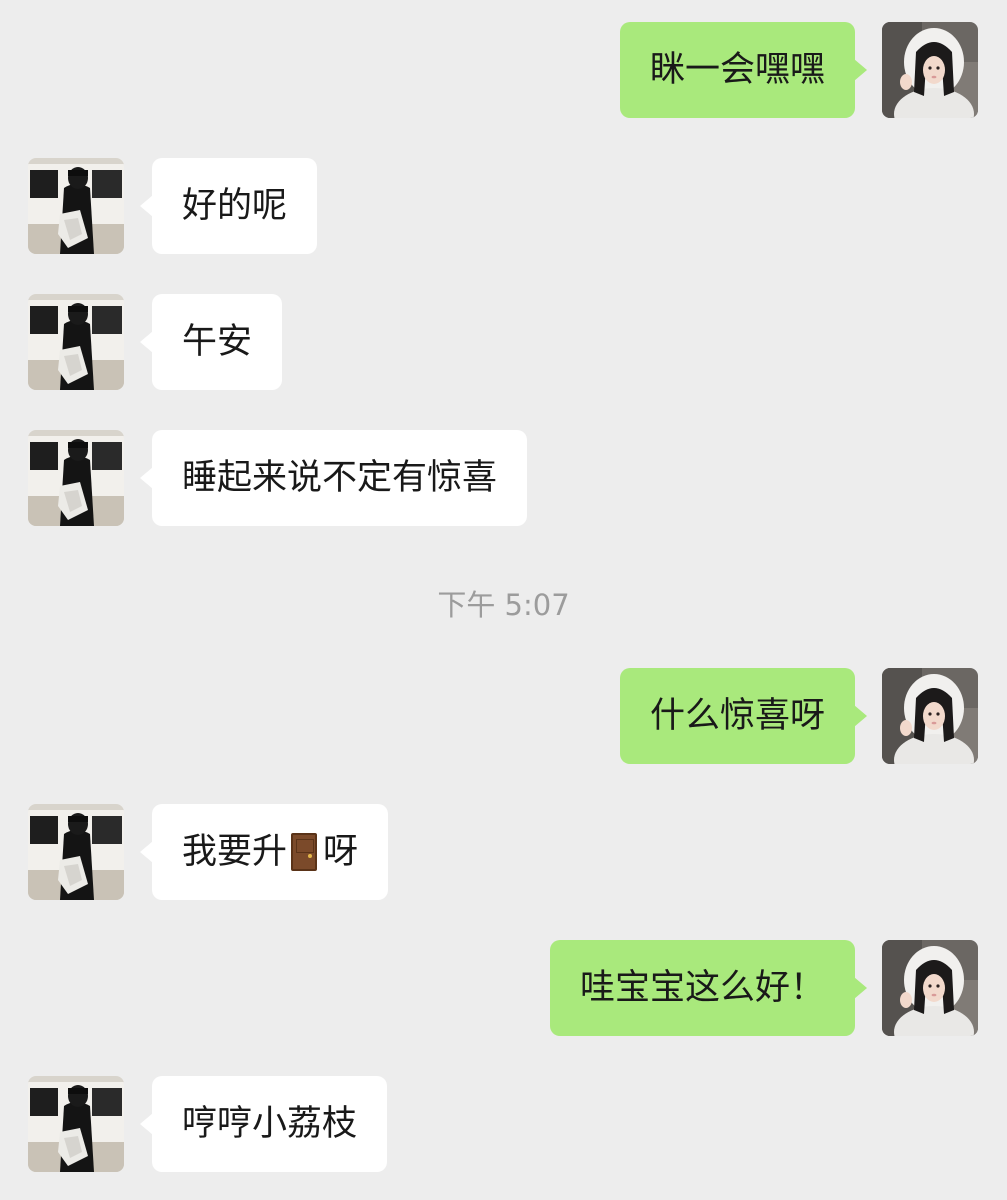 This screenshot has width=1007, height=1200. Describe the element at coordinates (503, 70) in the screenshot. I see `message-row-sent: 眯一会嘿嘿` at that location.